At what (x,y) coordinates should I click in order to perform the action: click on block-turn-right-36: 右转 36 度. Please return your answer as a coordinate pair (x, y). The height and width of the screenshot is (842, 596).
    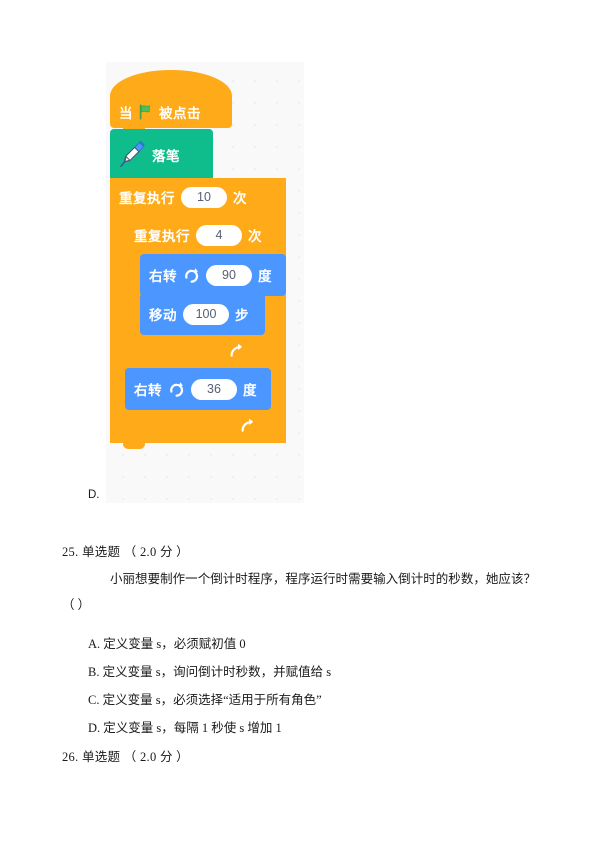
    Looking at the image, I should click on (198, 392).